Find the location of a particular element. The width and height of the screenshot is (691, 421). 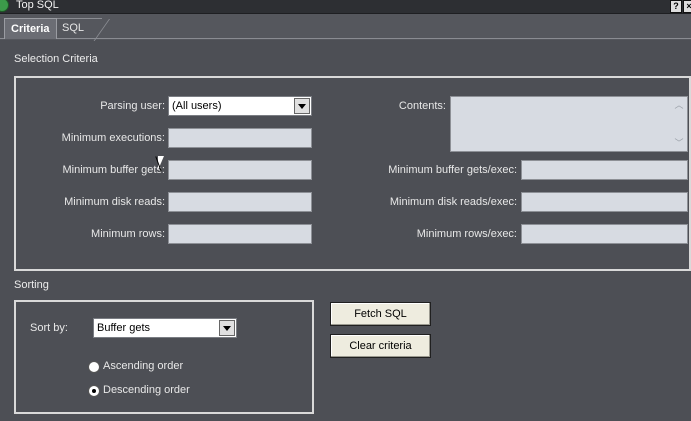

min-disk-reads-exec-field is located at coordinates (604, 202).